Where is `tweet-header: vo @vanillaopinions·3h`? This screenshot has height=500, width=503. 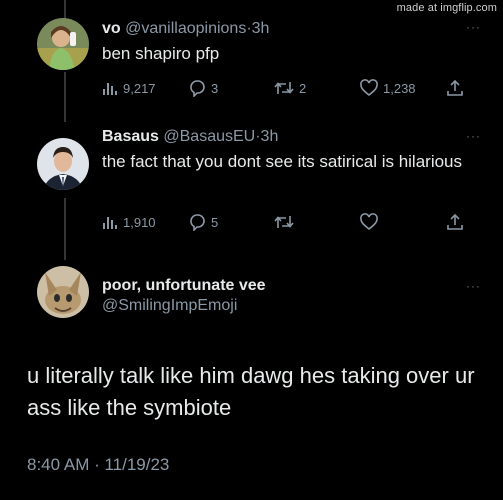 tweet-header: vo @vanillaopinions·3h is located at coordinates (292, 29).